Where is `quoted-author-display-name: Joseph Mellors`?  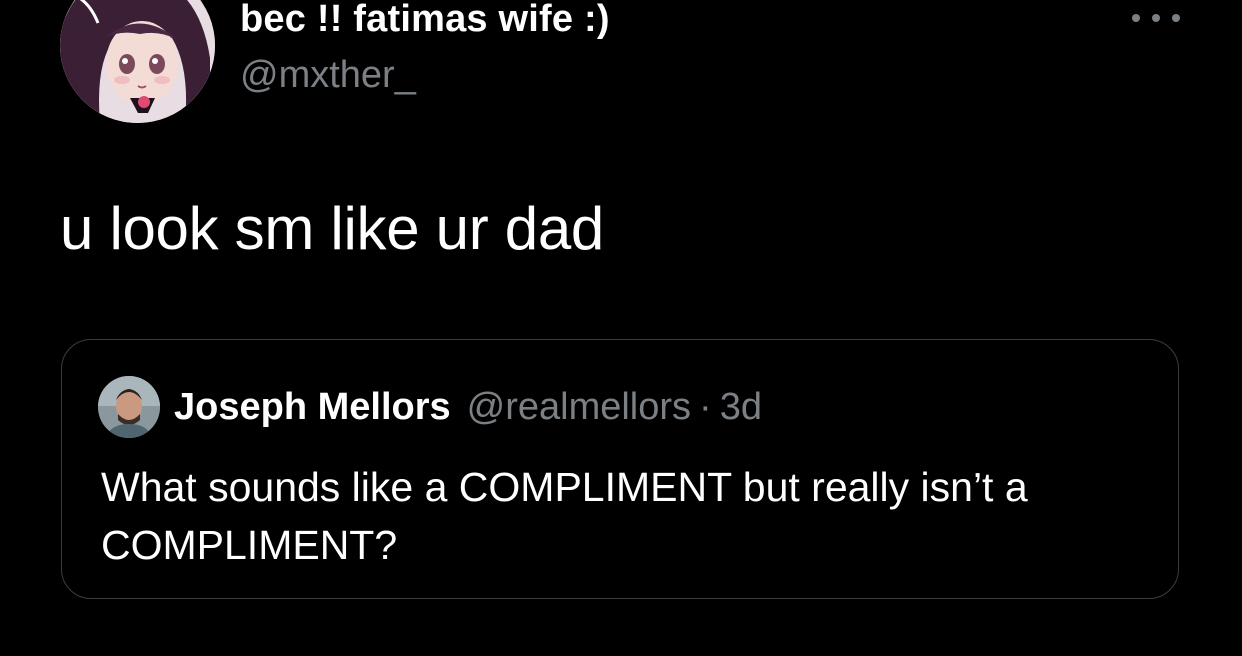 quoted-author-display-name: Joseph Mellors is located at coordinates (312, 407).